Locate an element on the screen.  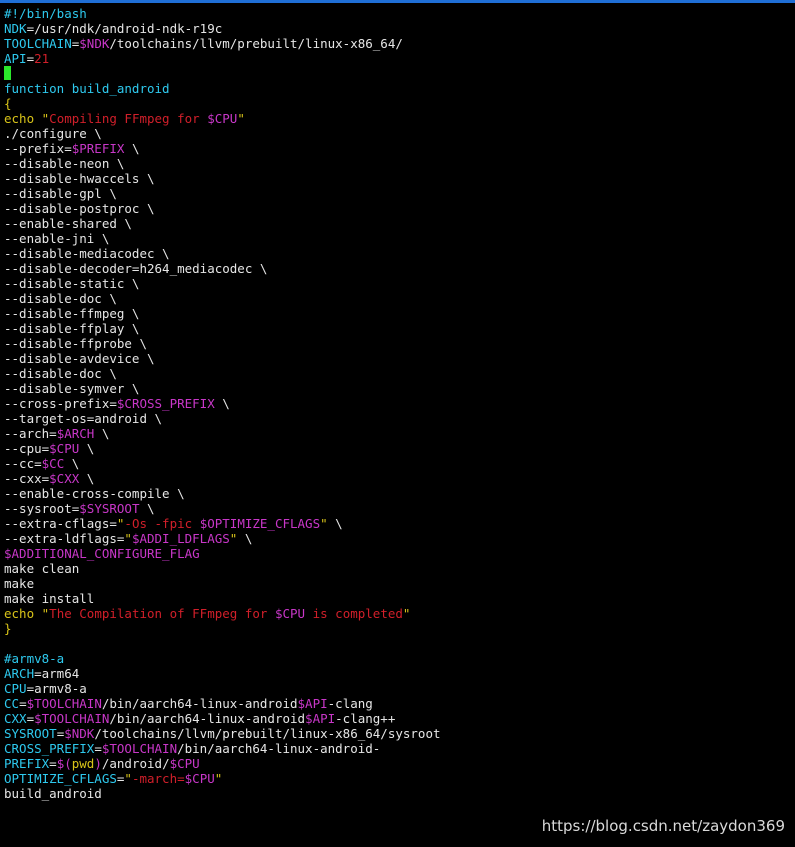
code-token: --disable-ffprobe \ is located at coordinates (75, 343).